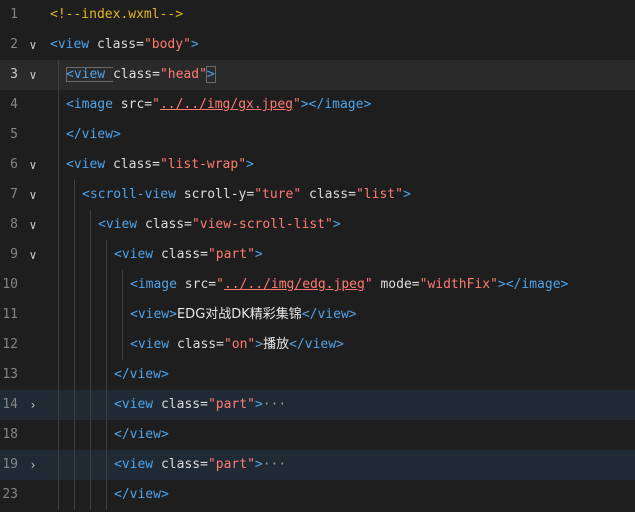  What do you see at coordinates (14, 74) in the screenshot?
I see `line-number: 3` at bounding box center [14, 74].